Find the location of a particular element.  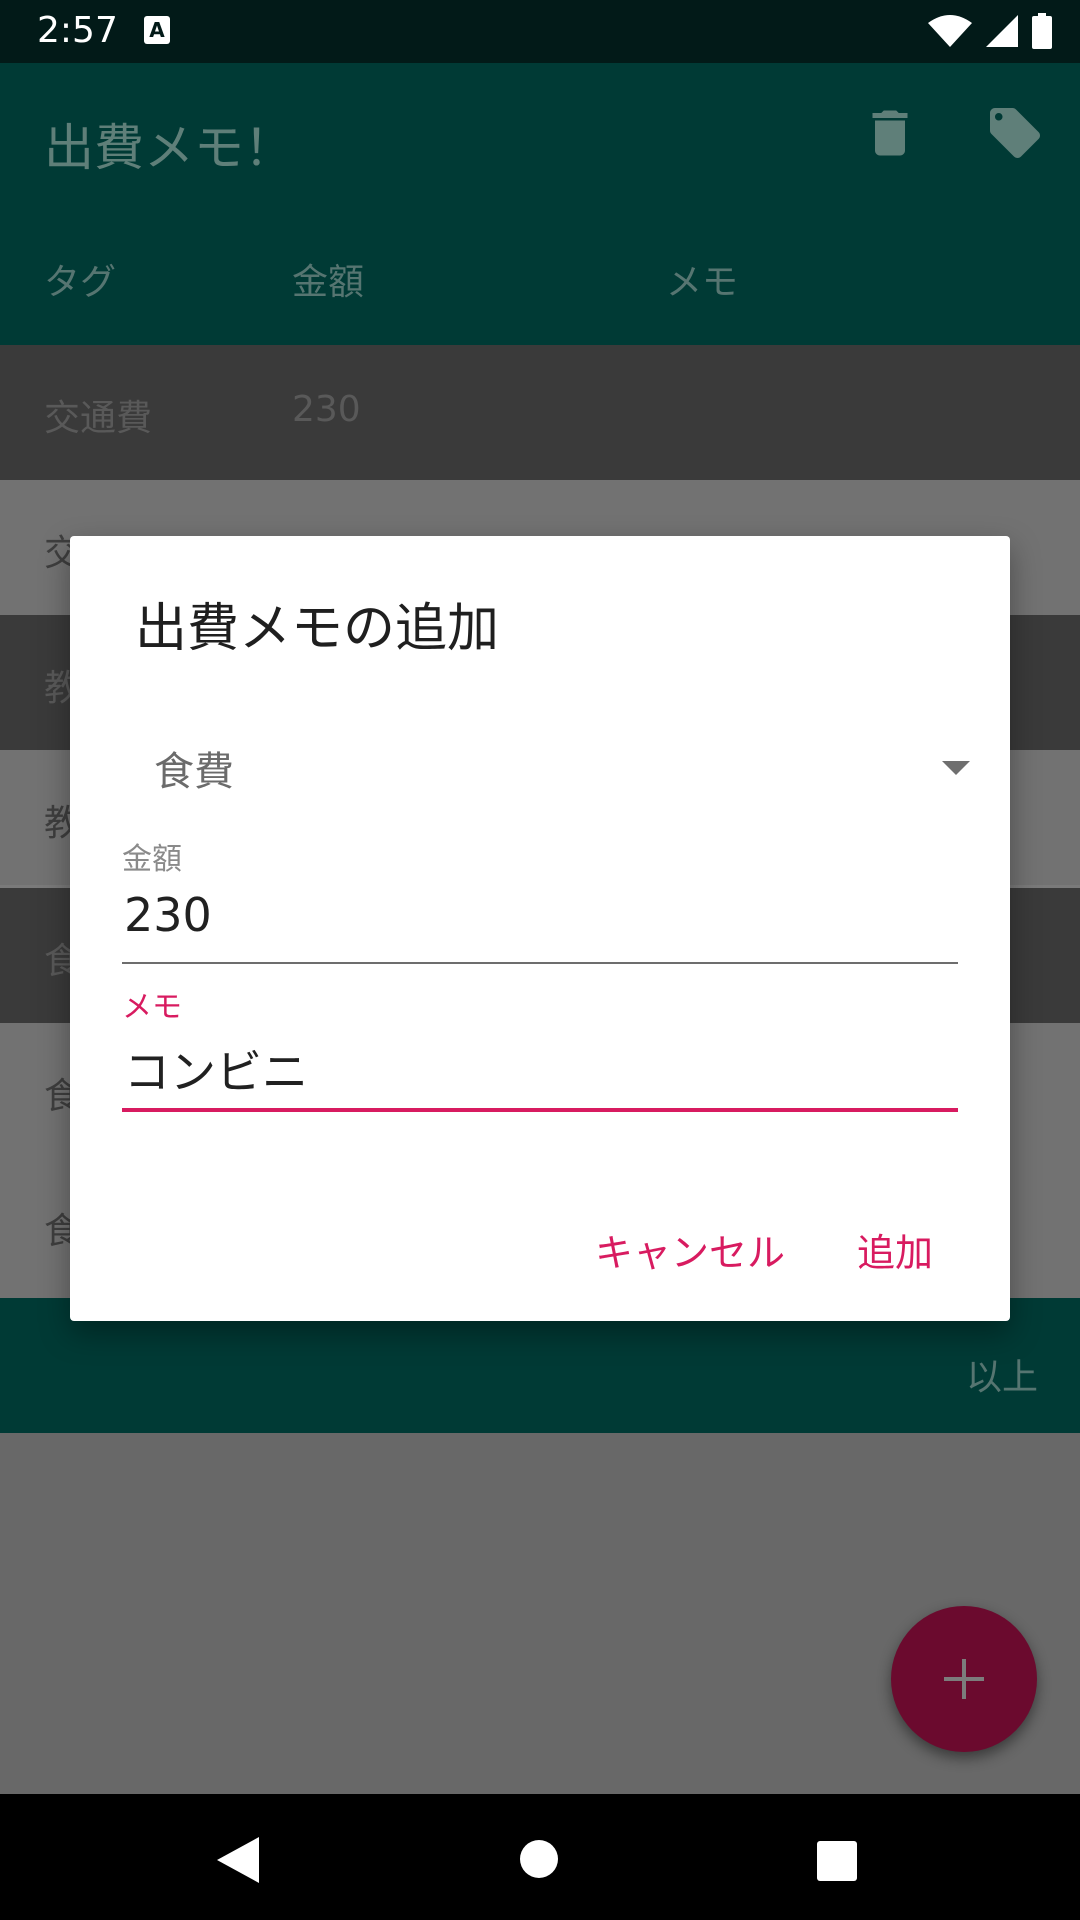

dropdown-caret-icon is located at coordinates (956, 768).